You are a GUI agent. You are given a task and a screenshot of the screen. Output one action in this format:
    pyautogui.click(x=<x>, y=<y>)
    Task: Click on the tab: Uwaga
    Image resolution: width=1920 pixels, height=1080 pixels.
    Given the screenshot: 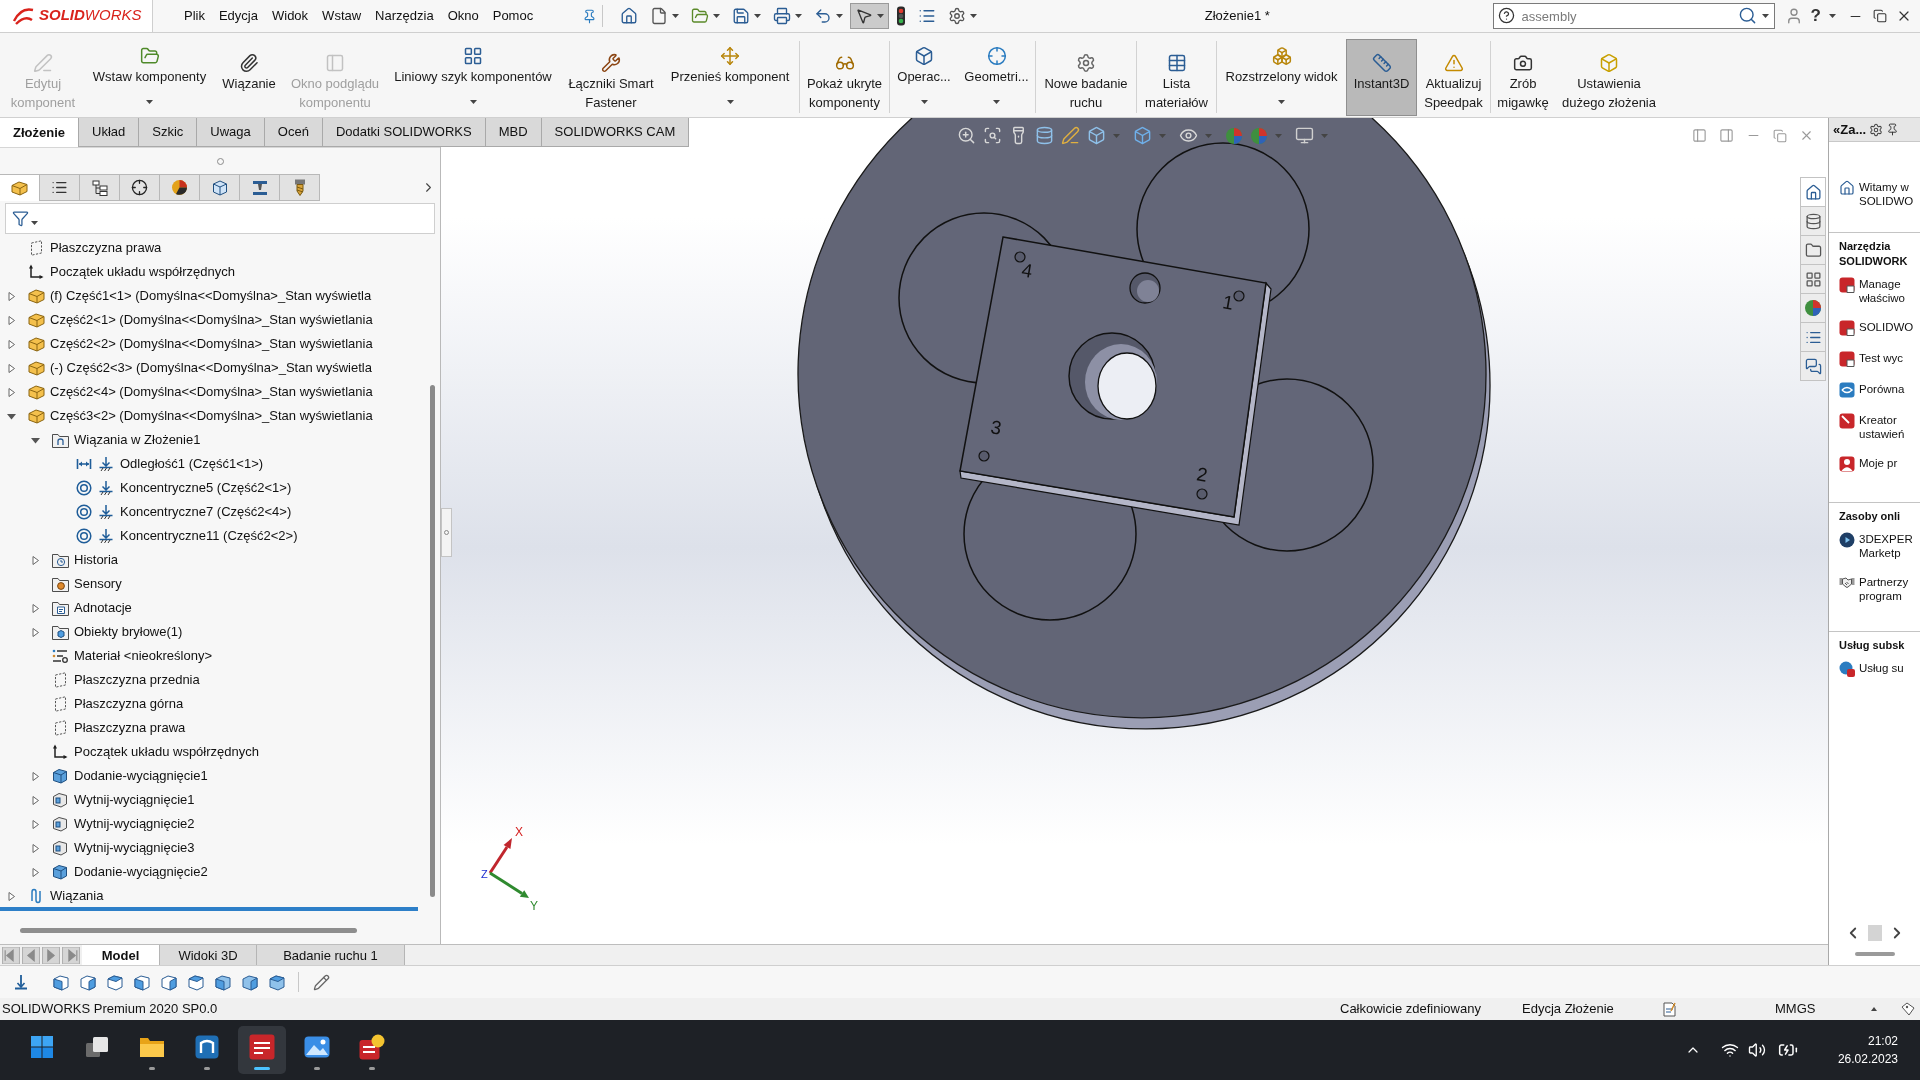 What is the action you would take?
    pyautogui.click(x=231, y=132)
    